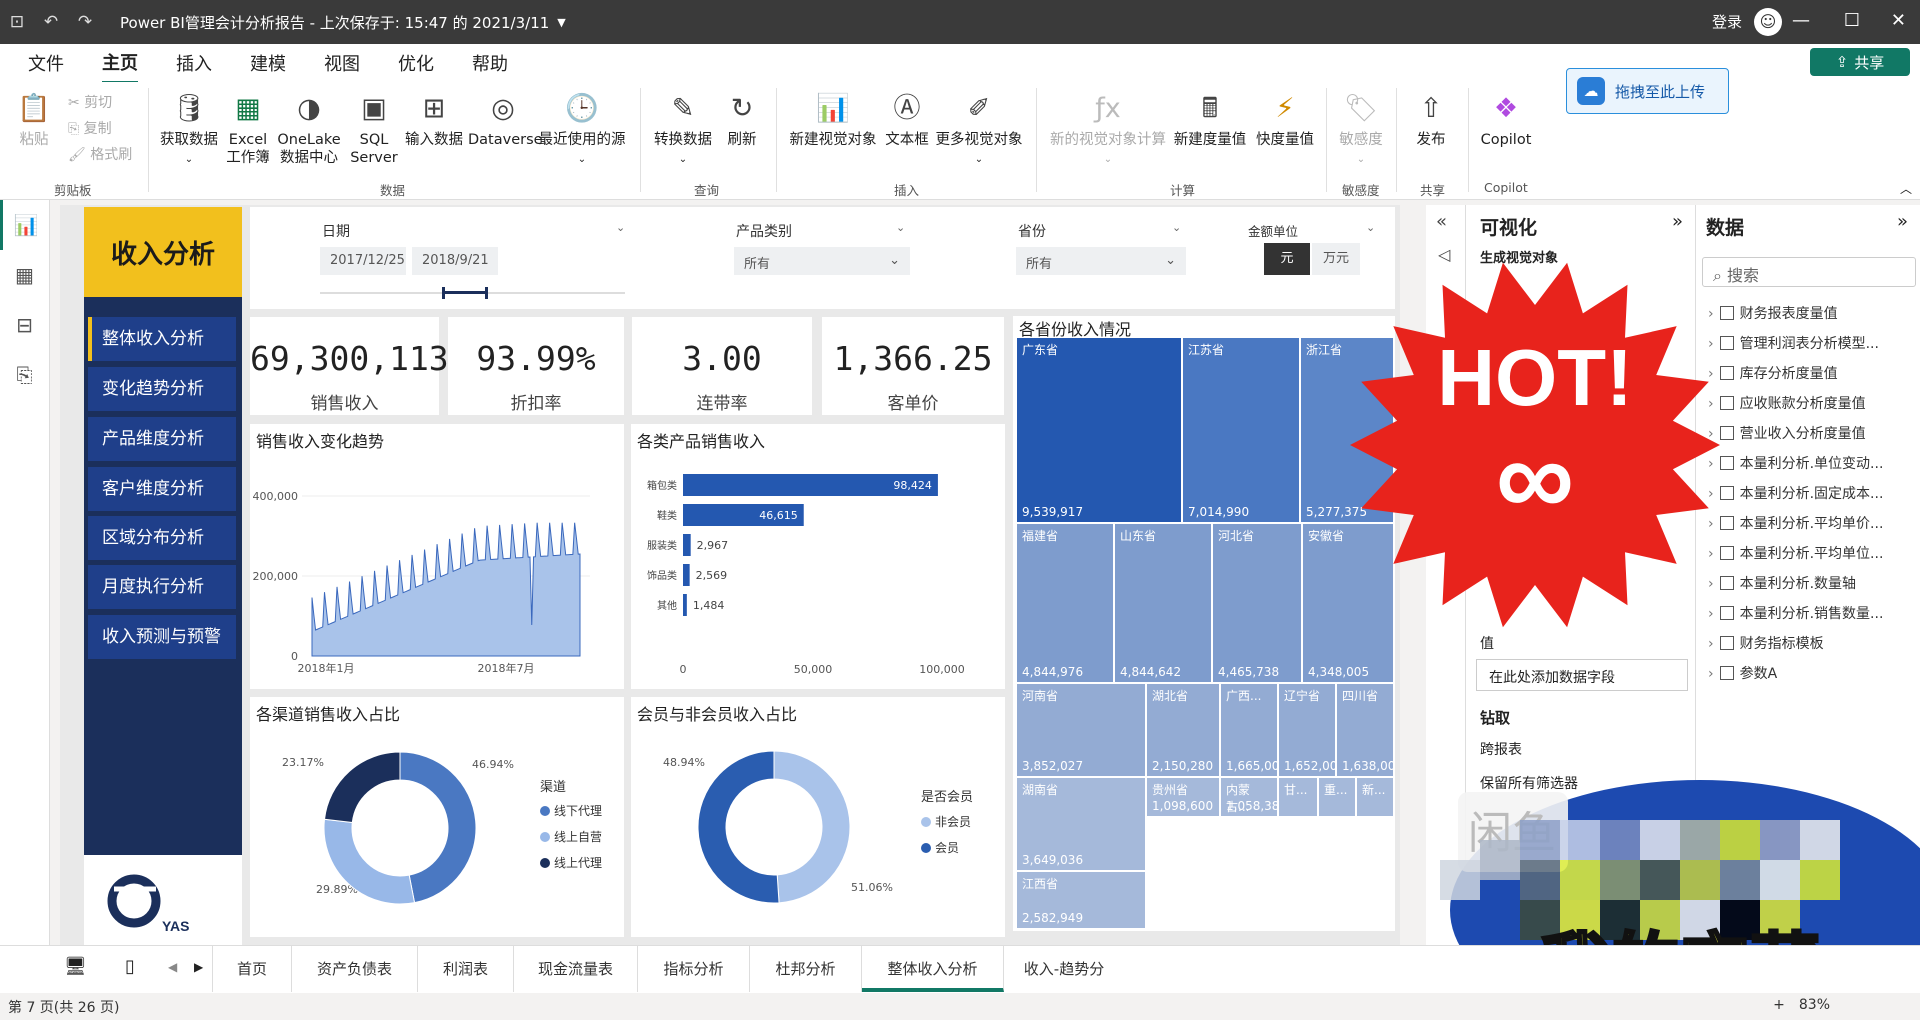  Describe the element at coordinates (90, 128) in the screenshot. I see `copy-button: ⎘ 复制` at that location.